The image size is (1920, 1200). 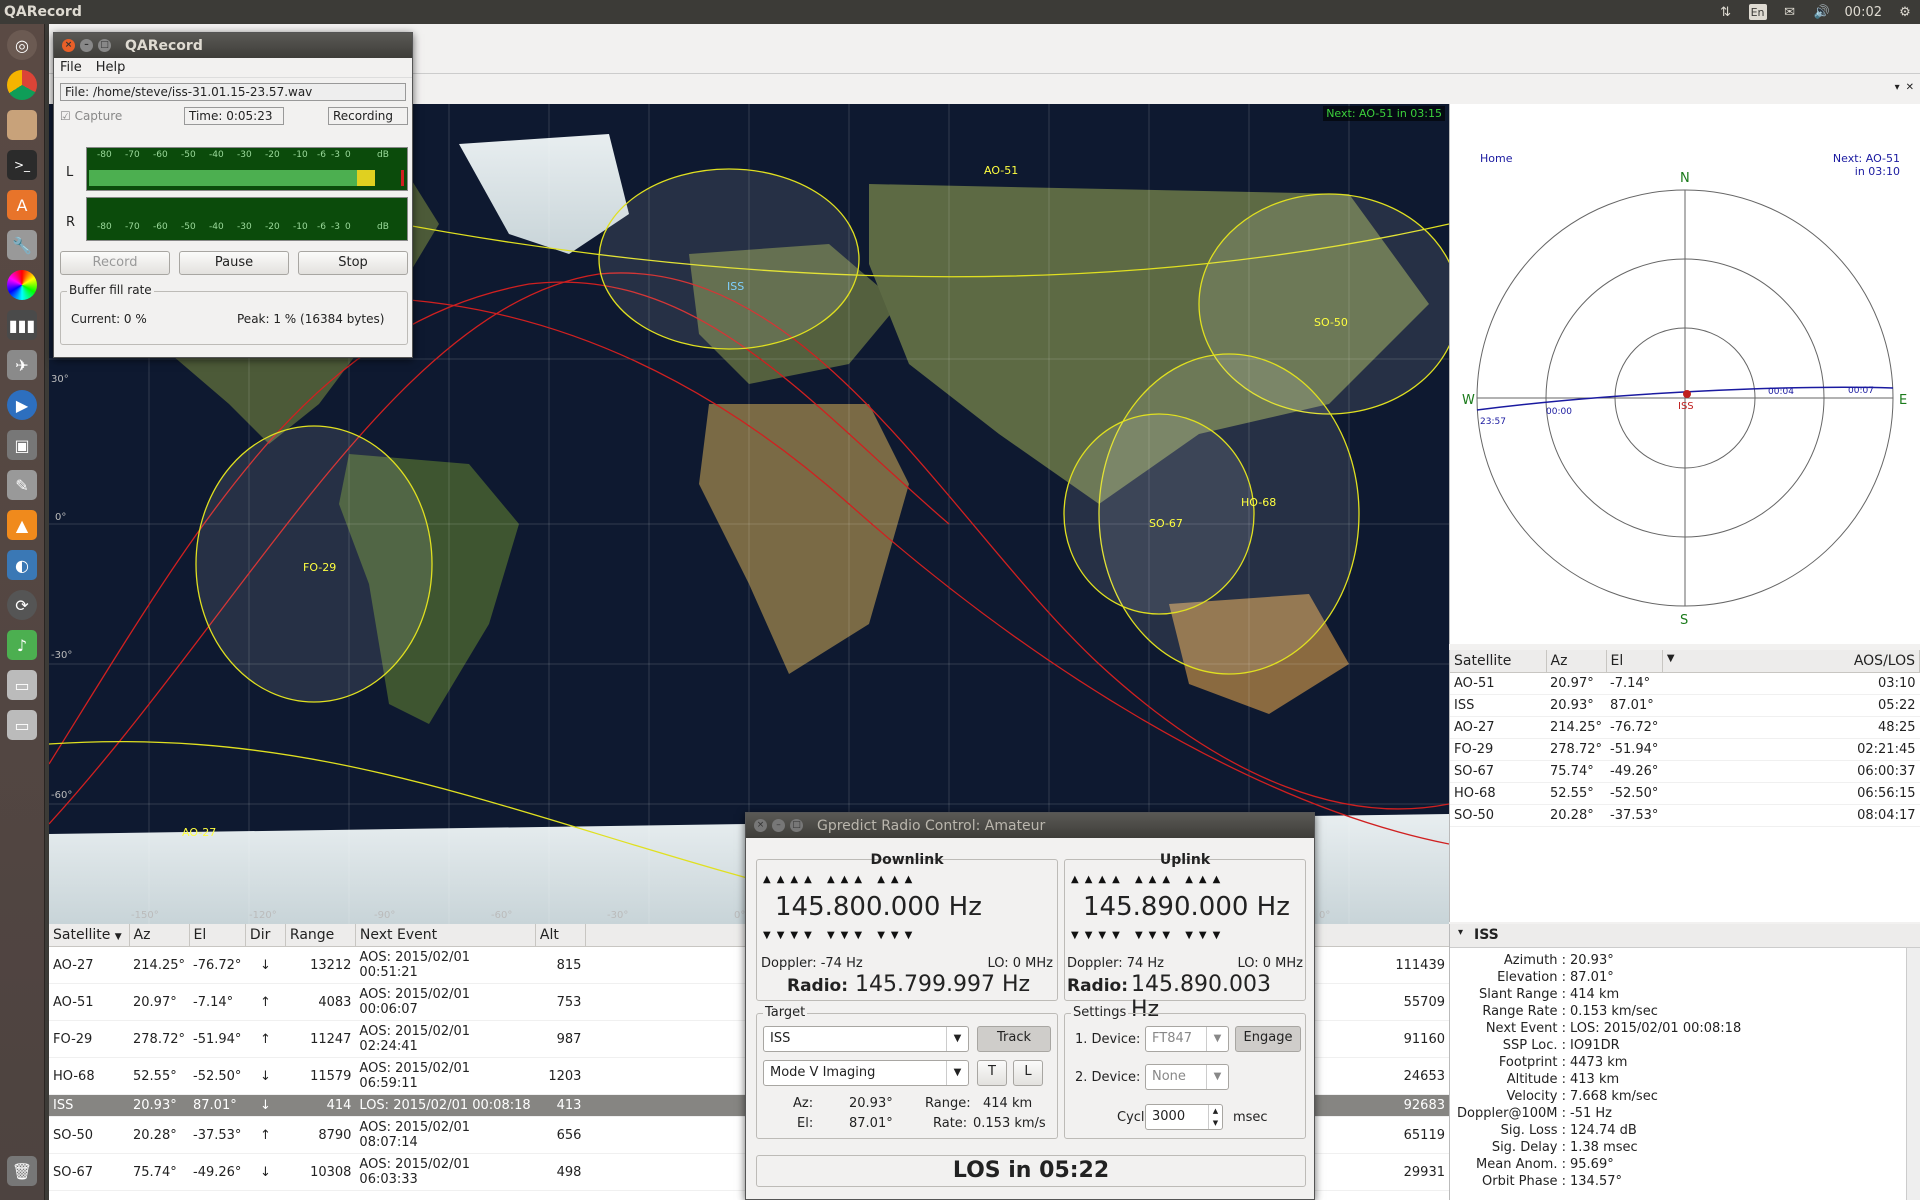 What do you see at coordinates (320, 935) in the screenshot?
I see `col-range: Range` at bounding box center [320, 935].